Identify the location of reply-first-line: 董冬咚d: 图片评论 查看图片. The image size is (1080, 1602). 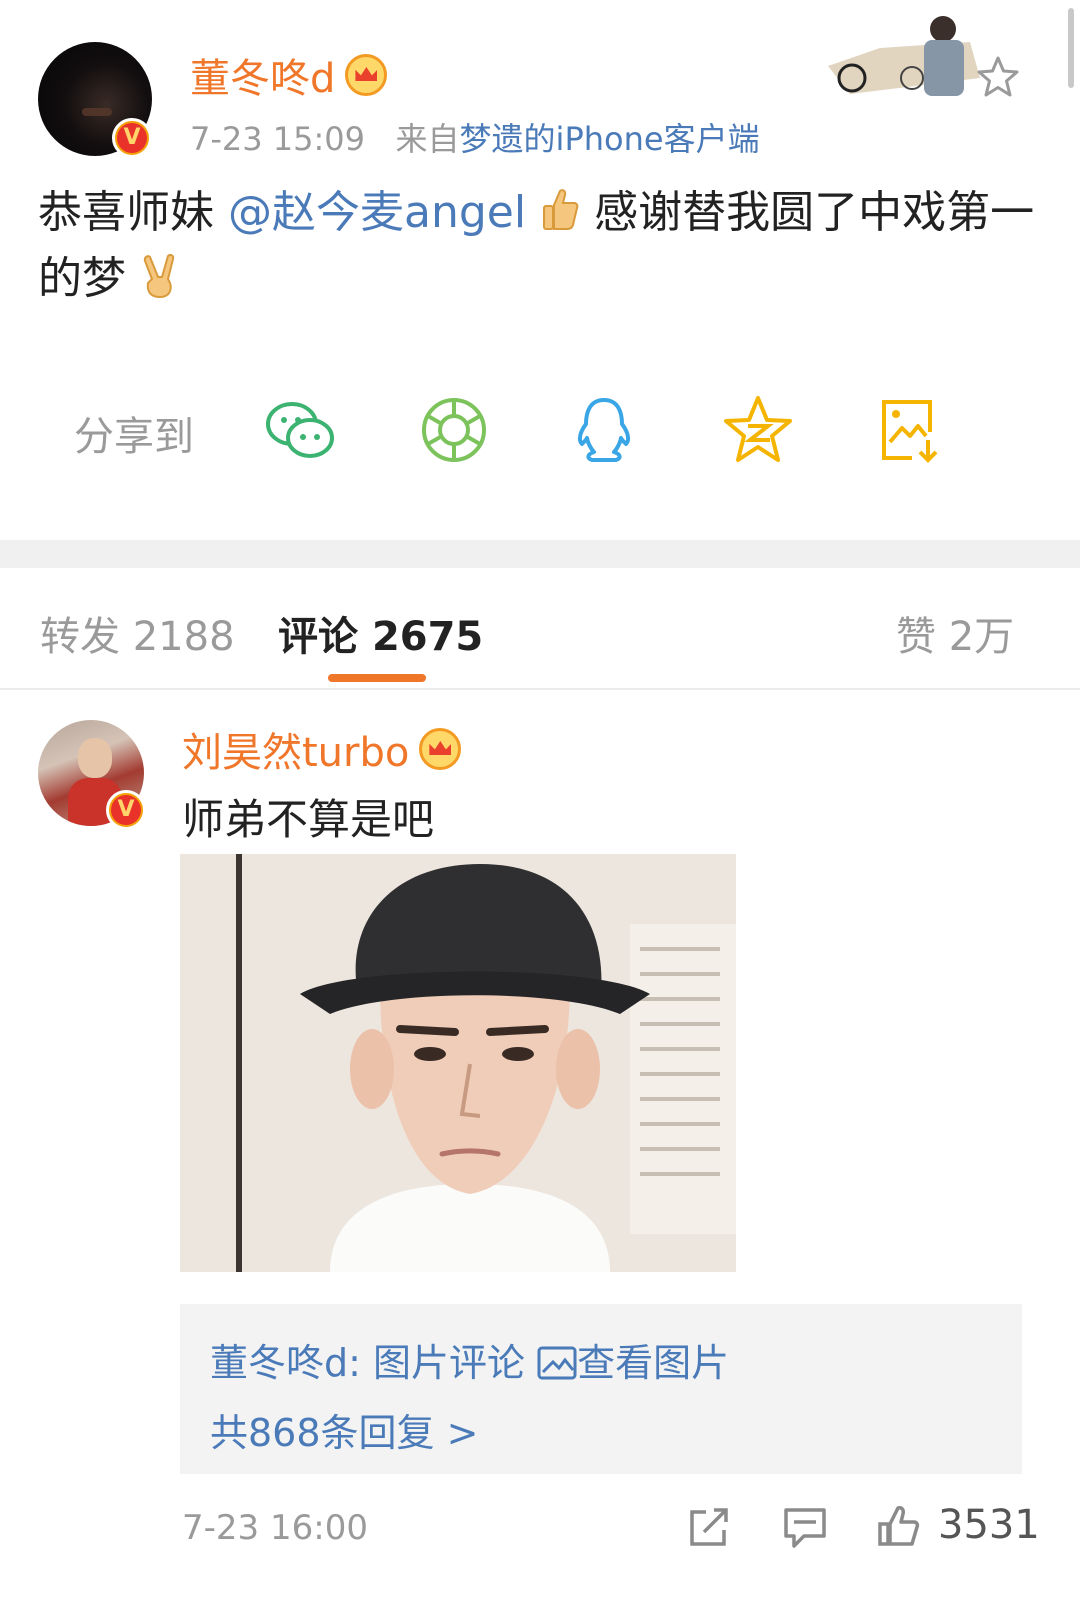
(469, 1359).